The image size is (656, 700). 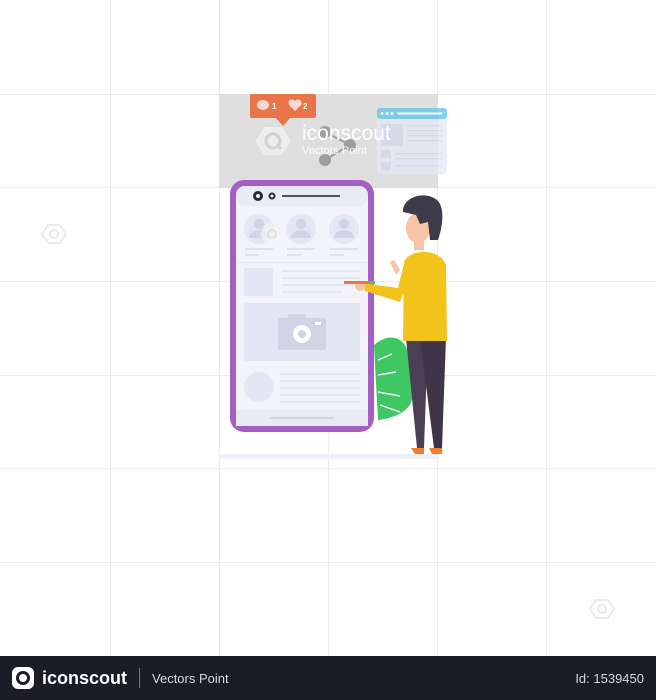 What do you see at coordinates (140, 678) in the screenshot?
I see `footer-divider` at bounding box center [140, 678].